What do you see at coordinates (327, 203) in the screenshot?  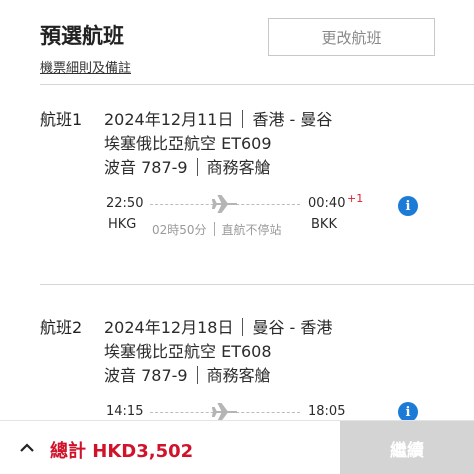 I see `arrive-time: 00:40` at bounding box center [327, 203].